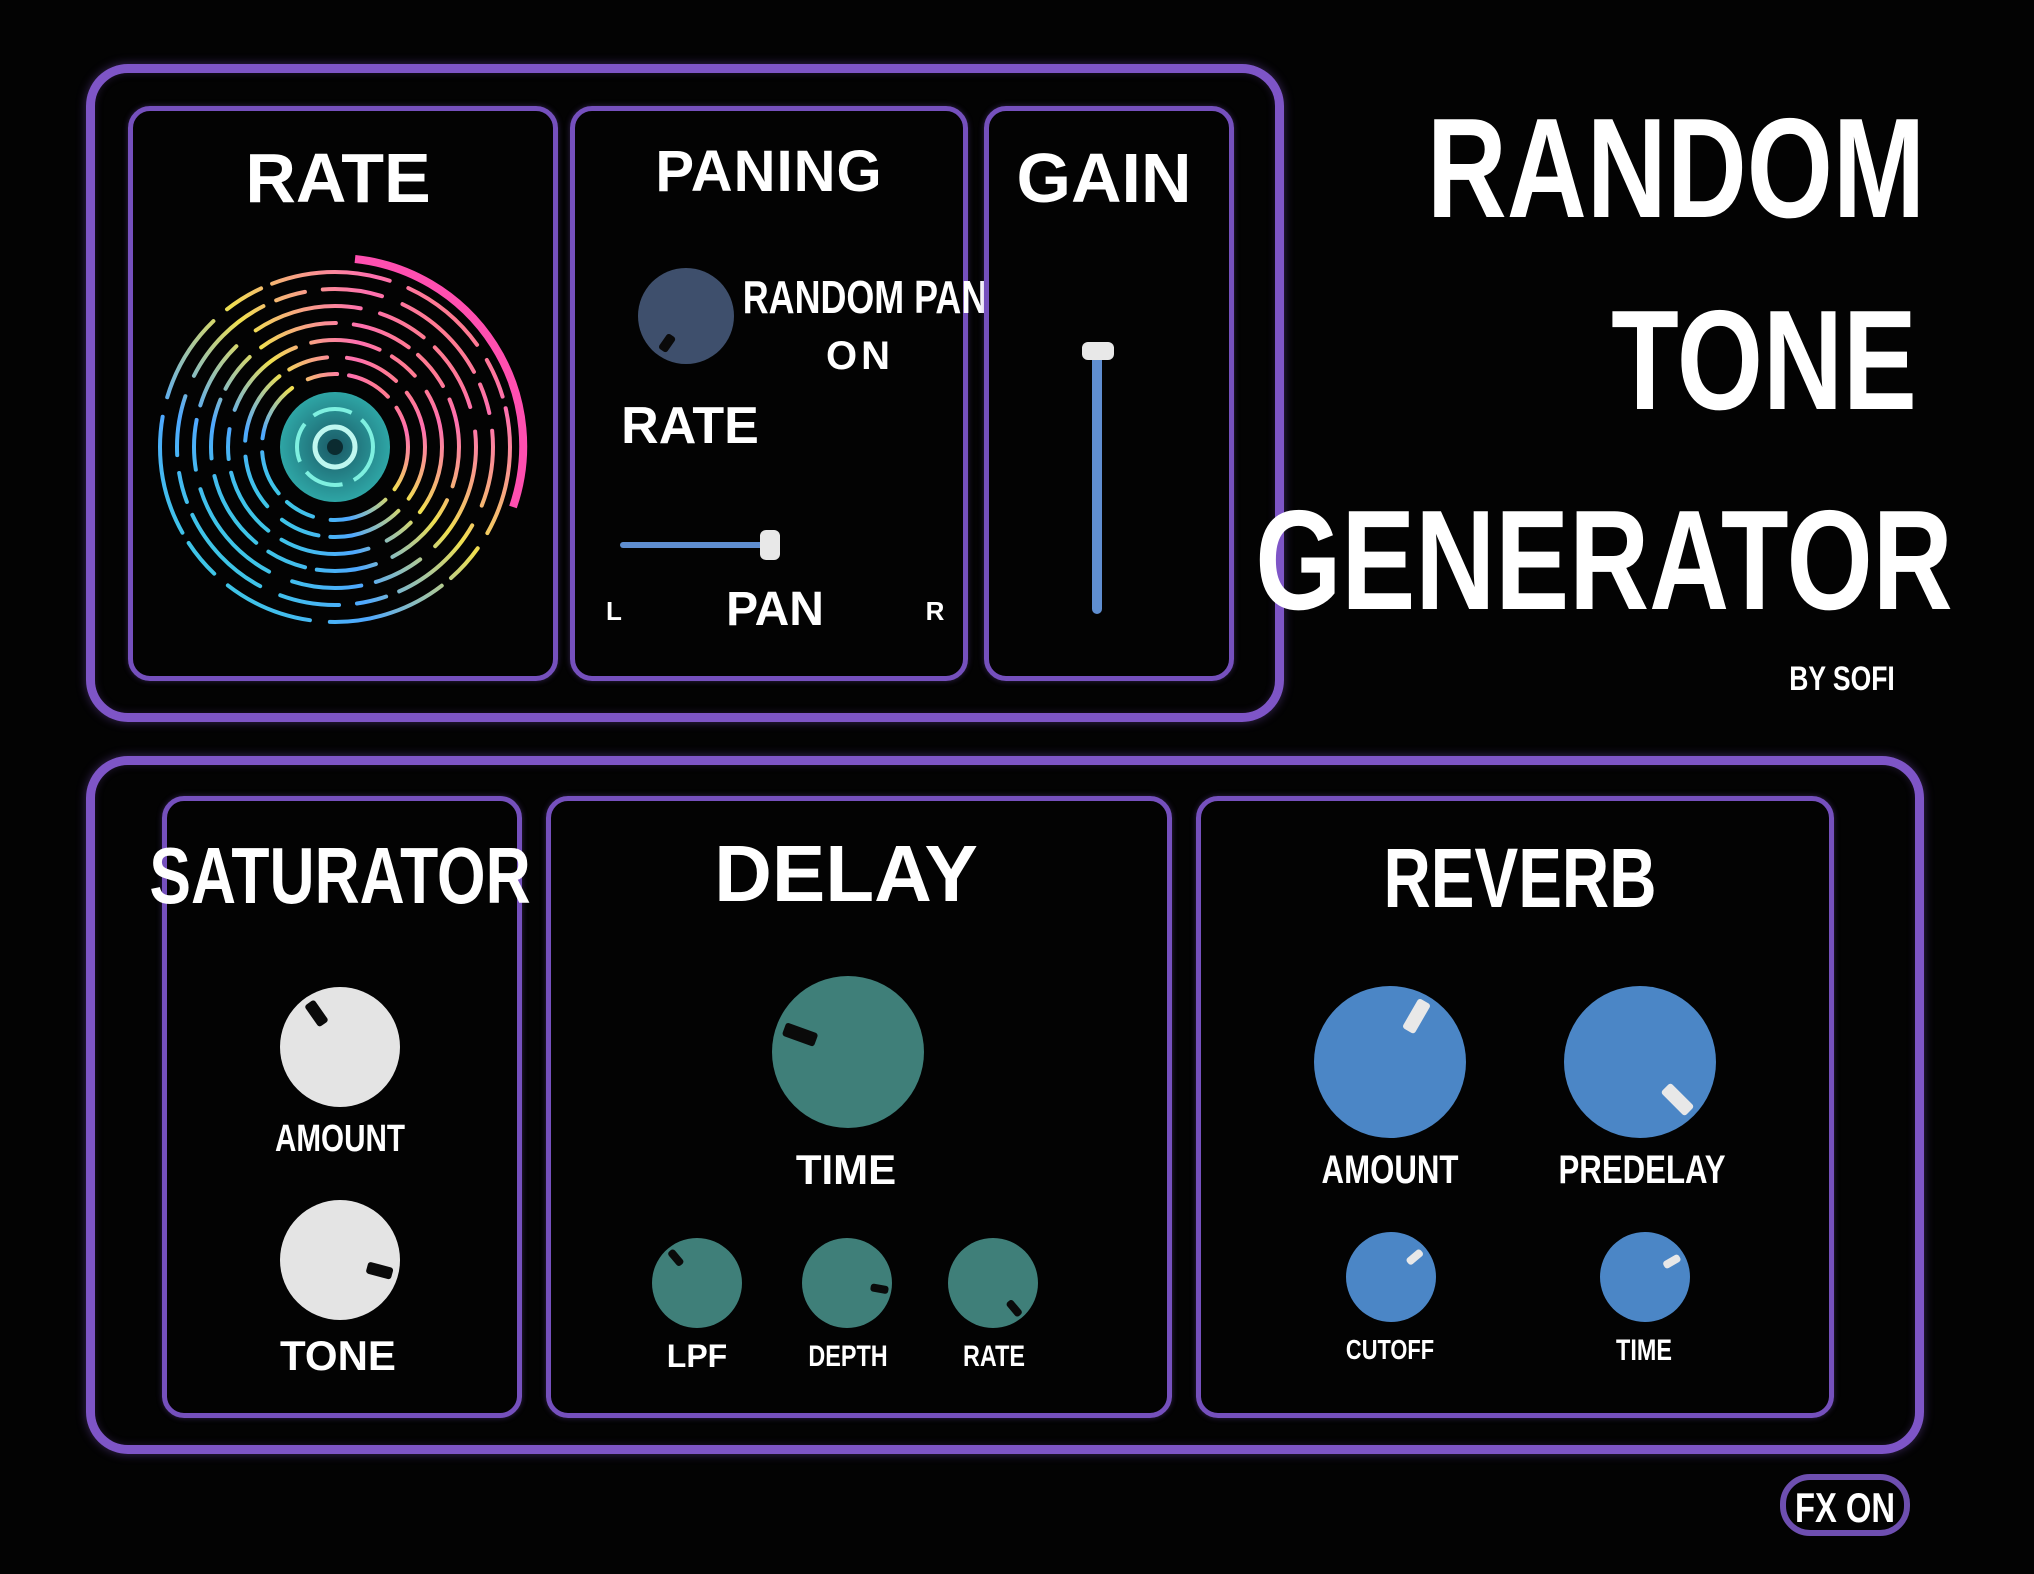 The width and height of the screenshot is (2034, 1574). I want to click on pan-right-label: R, so click(935, 611).